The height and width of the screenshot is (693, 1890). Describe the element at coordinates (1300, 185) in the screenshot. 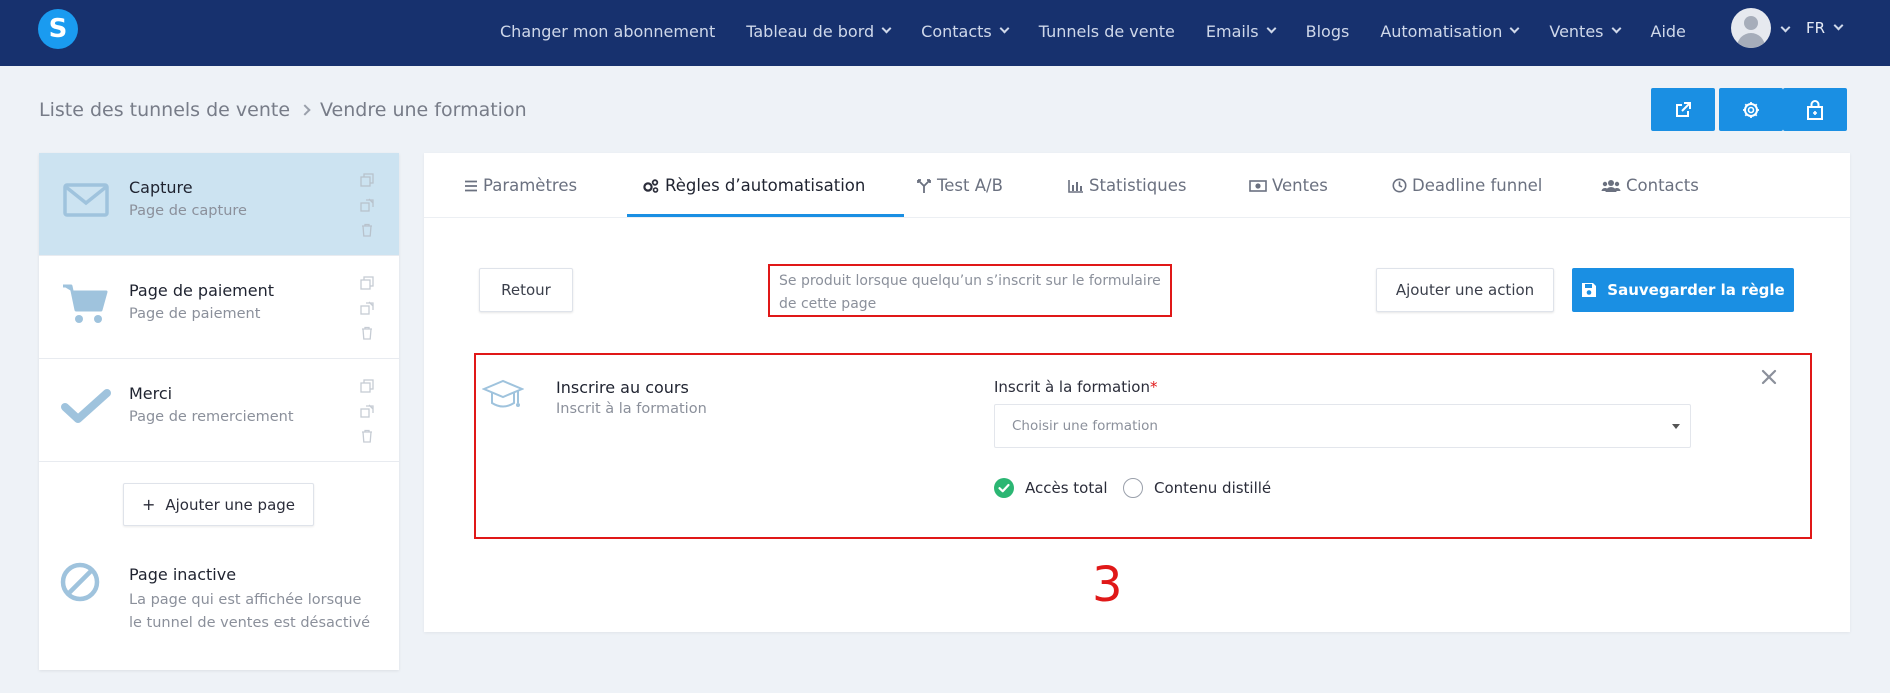

I see `tab-label: Ventes` at that location.